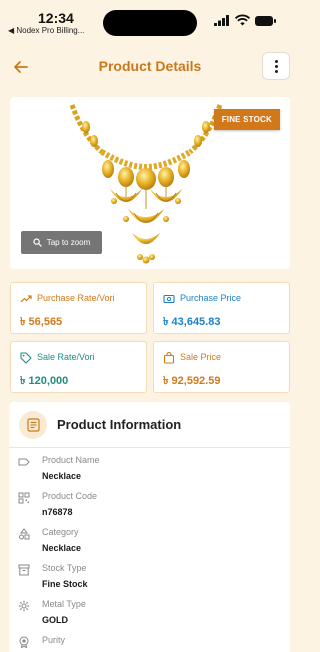 This screenshot has width=320, height=652. Describe the element at coordinates (192, 322) in the screenshot. I see `purchase-price-value: ৳ 43,645.83` at that location.